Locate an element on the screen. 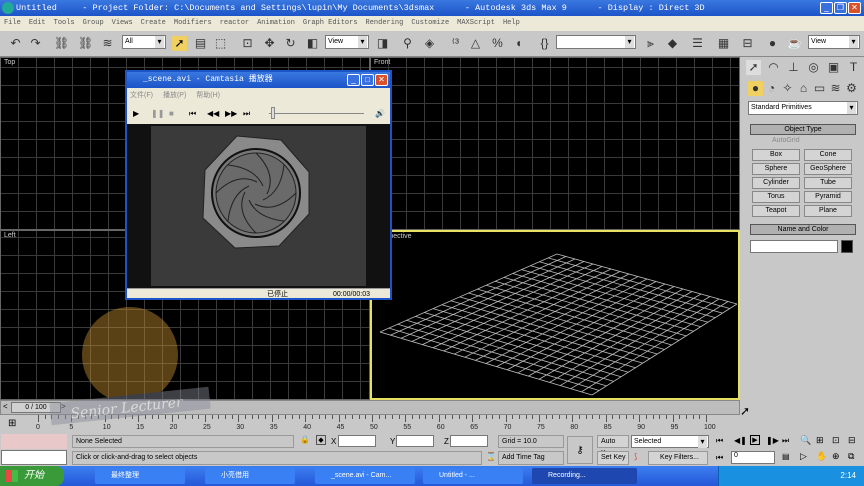 The width and height of the screenshot is (864, 486). cone-button: Cone is located at coordinates (828, 155).